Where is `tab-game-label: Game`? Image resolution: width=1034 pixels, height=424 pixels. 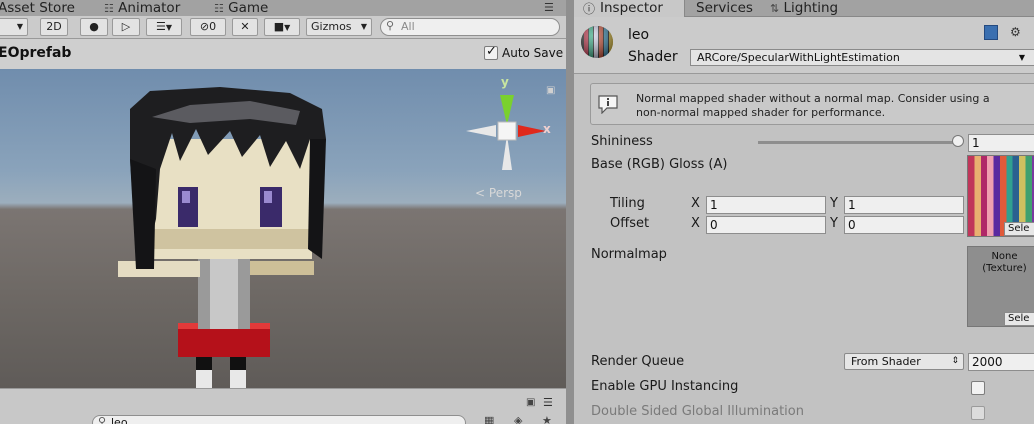
tab-game-label: Game is located at coordinates (248, 8).